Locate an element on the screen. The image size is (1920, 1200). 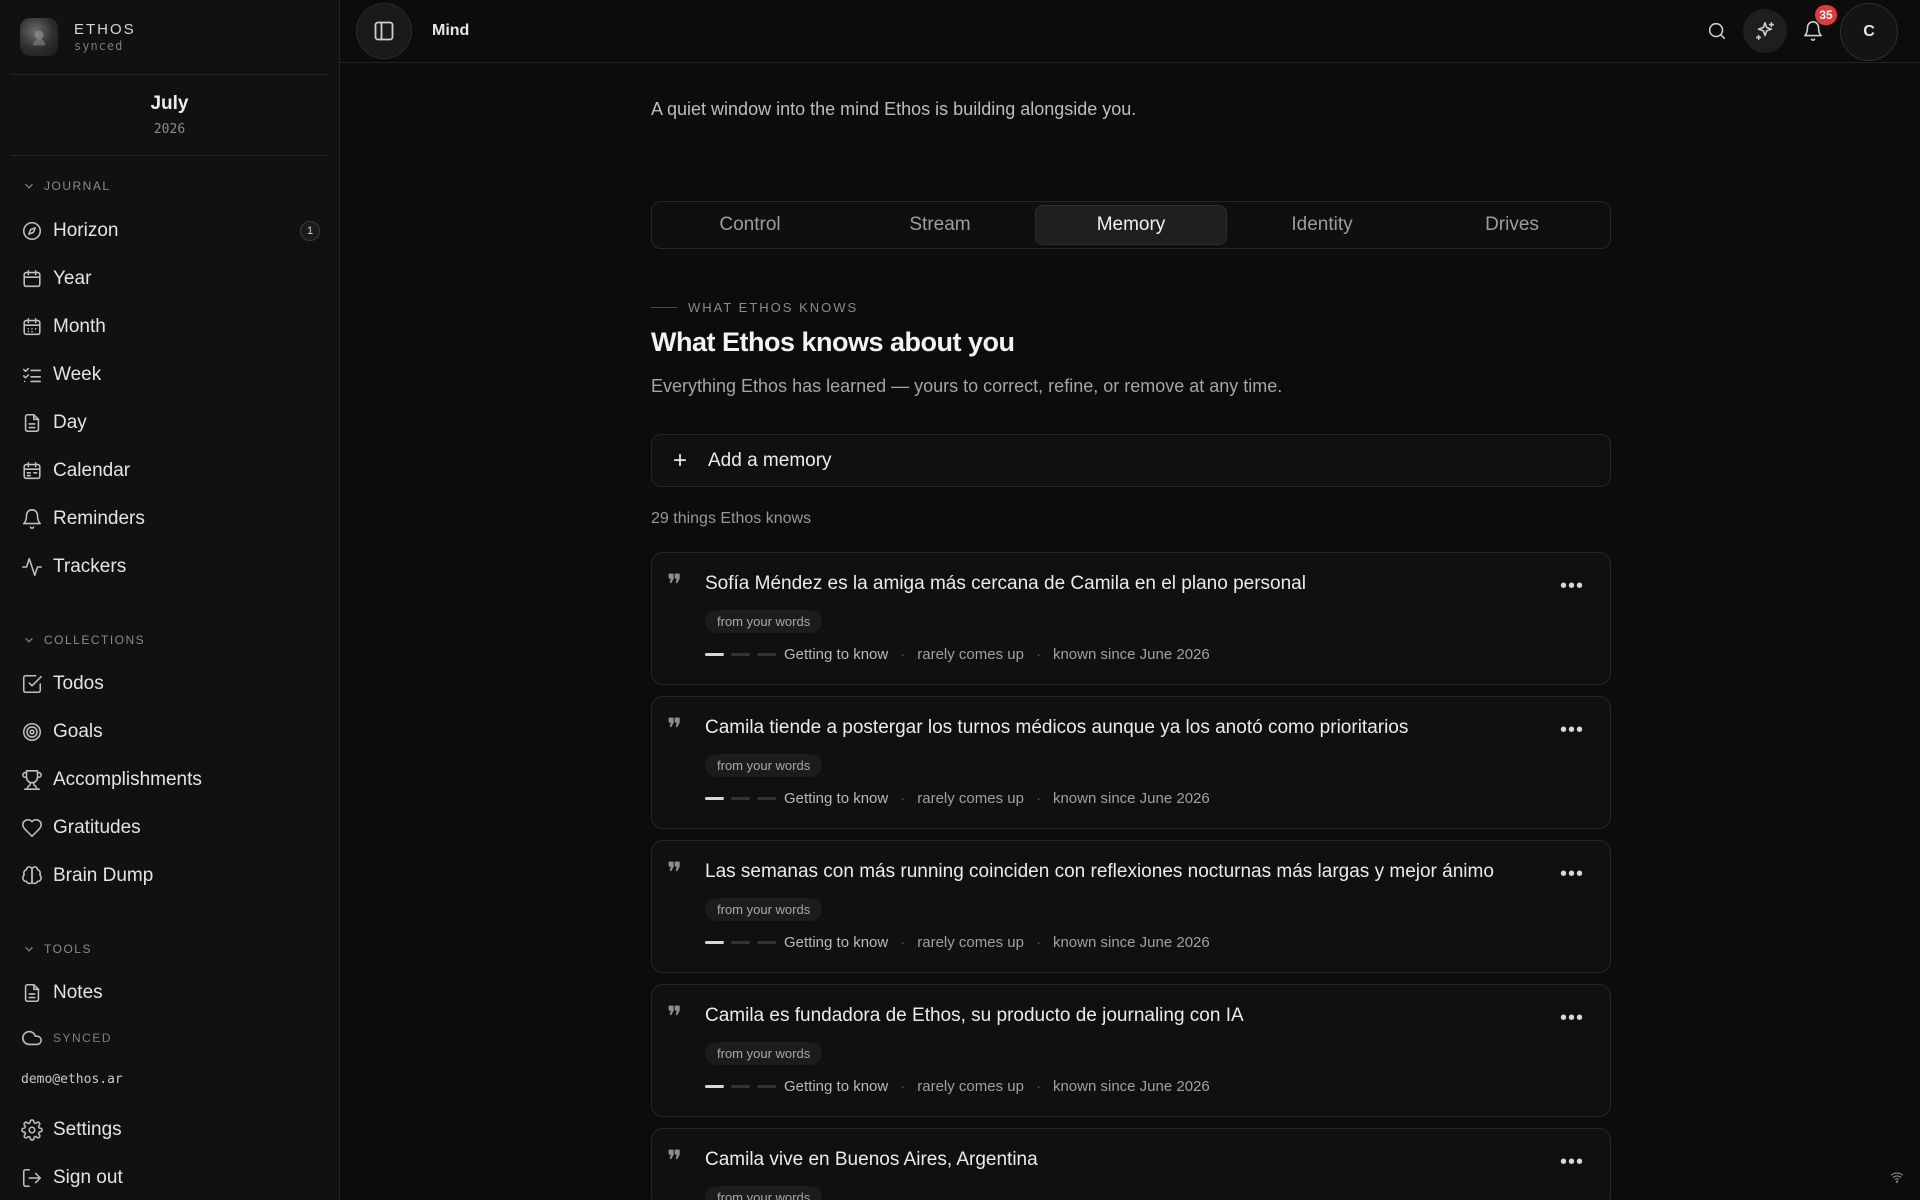
settings-label: Settings is located at coordinates (87, 1129).